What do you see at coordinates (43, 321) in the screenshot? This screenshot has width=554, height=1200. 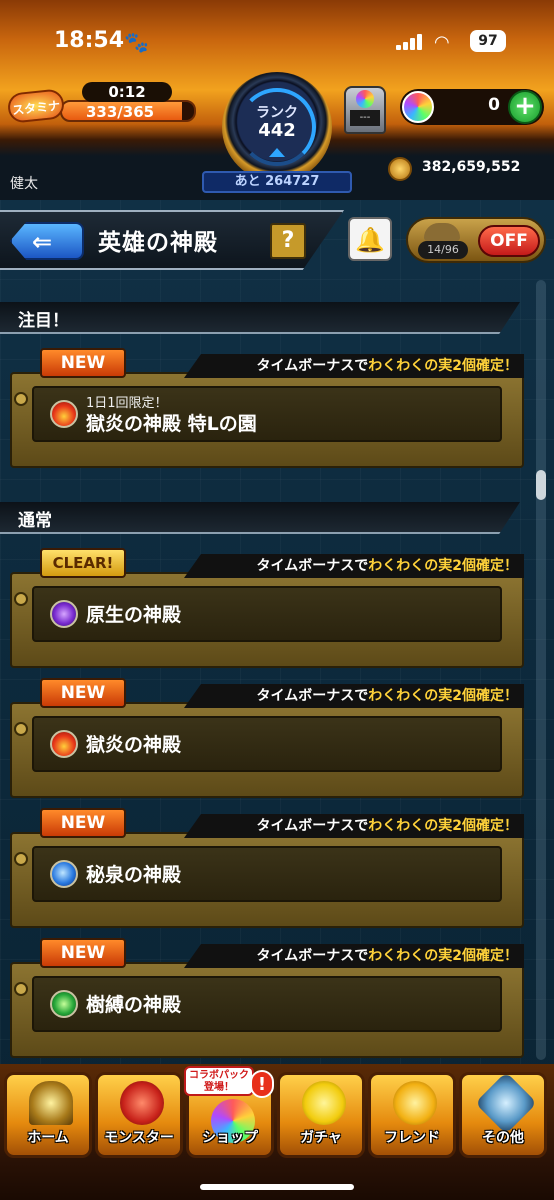 I see `section-featured-label: 注目！` at bounding box center [43, 321].